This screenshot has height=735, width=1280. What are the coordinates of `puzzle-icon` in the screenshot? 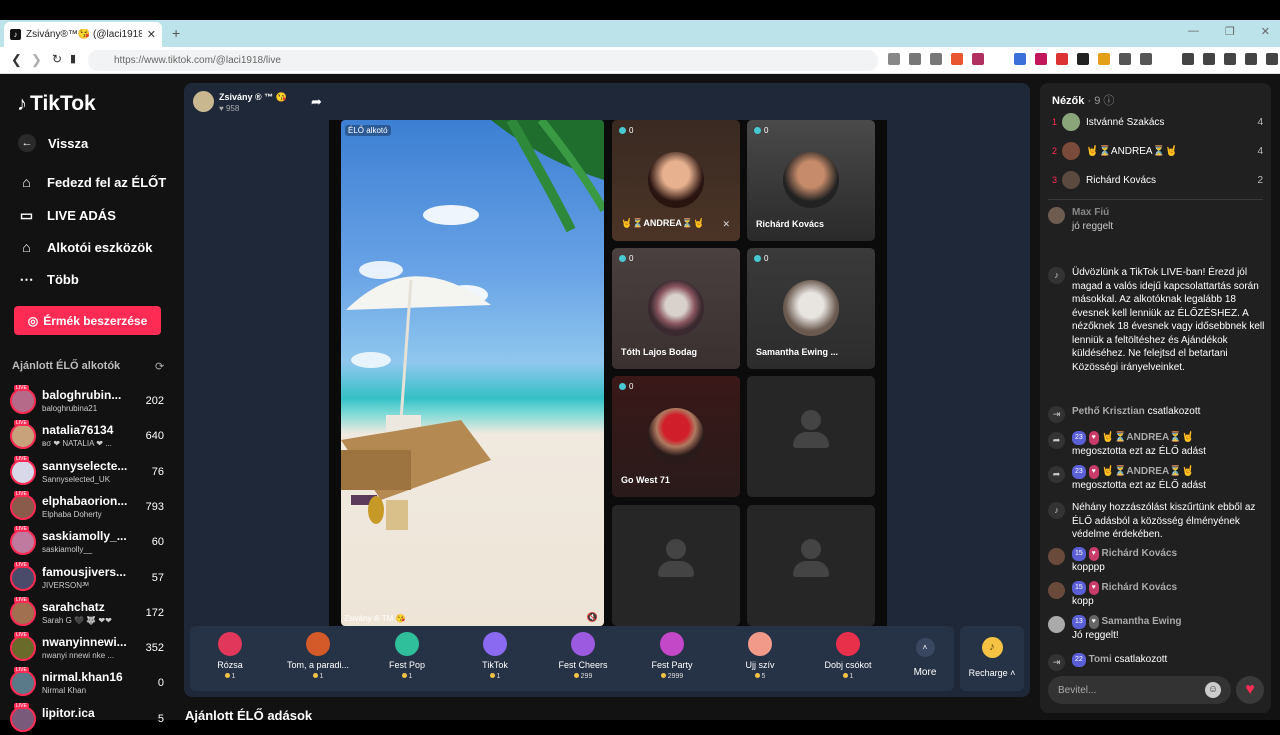 It's located at (1125, 59).